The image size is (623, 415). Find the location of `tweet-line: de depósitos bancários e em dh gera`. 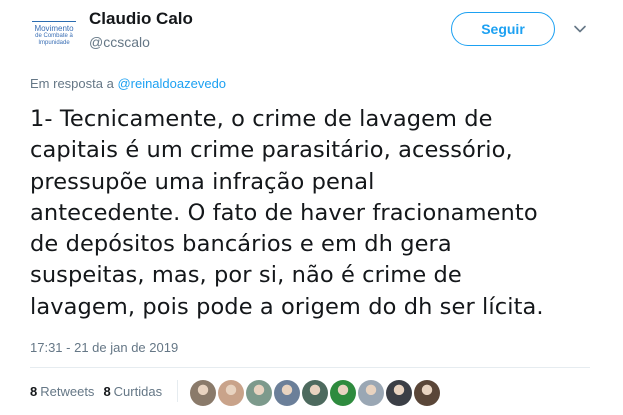

tweet-line: de depósitos bancários e em dh gera is located at coordinates (241, 244).